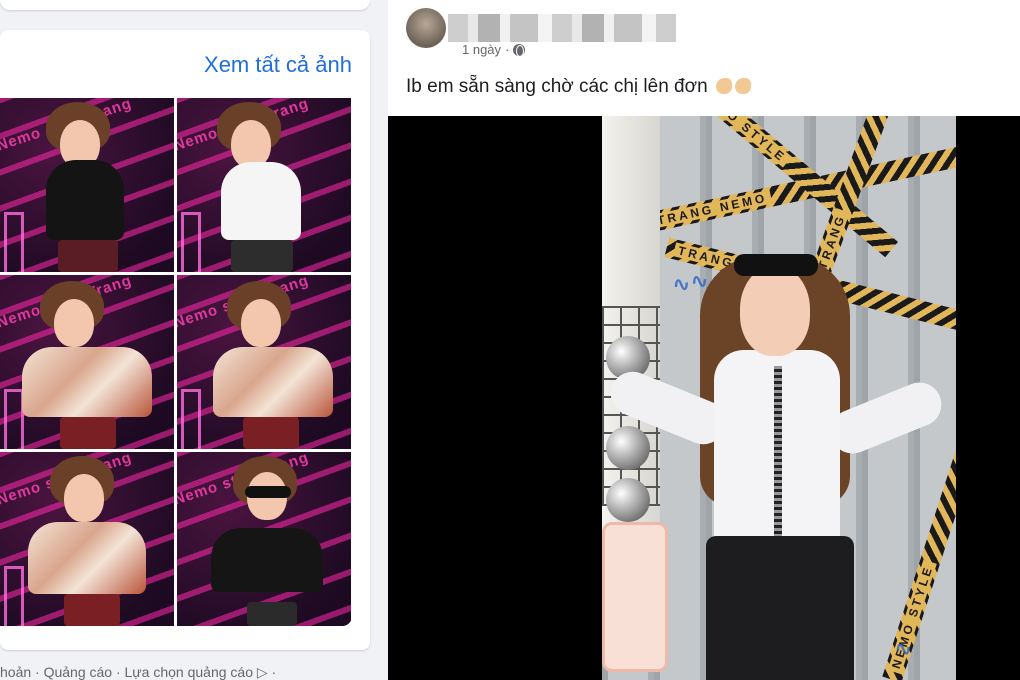 This screenshot has width=1020, height=680. What do you see at coordinates (426, 28) in the screenshot?
I see `author-avatar` at bounding box center [426, 28].